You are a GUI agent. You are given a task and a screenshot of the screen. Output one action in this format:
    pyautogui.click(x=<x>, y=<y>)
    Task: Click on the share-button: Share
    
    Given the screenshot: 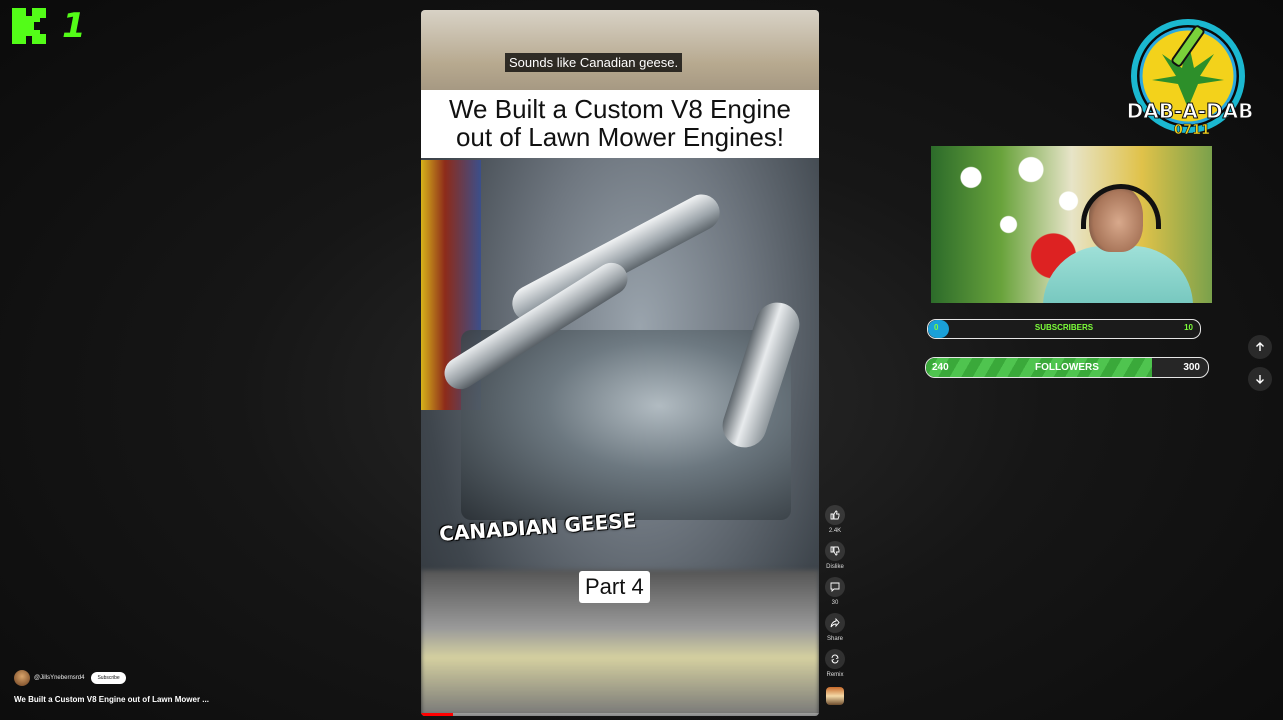 What is the action you would take?
    pyautogui.click(x=835, y=627)
    